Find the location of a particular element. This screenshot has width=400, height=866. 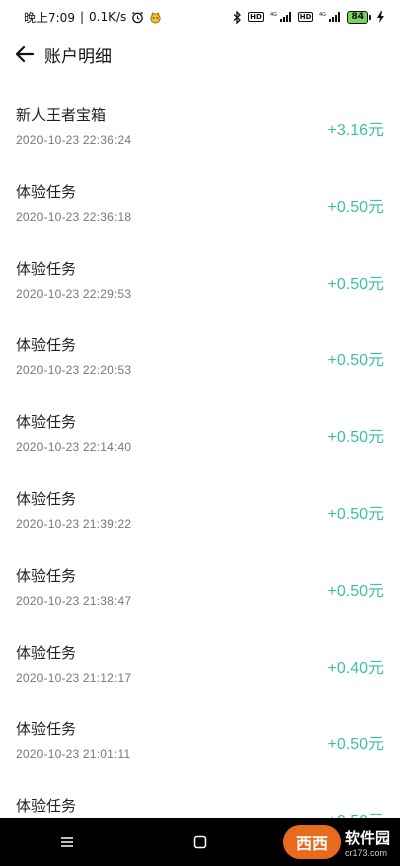

record-time: 2020-10-23 21:39:22 is located at coordinates (74, 523).